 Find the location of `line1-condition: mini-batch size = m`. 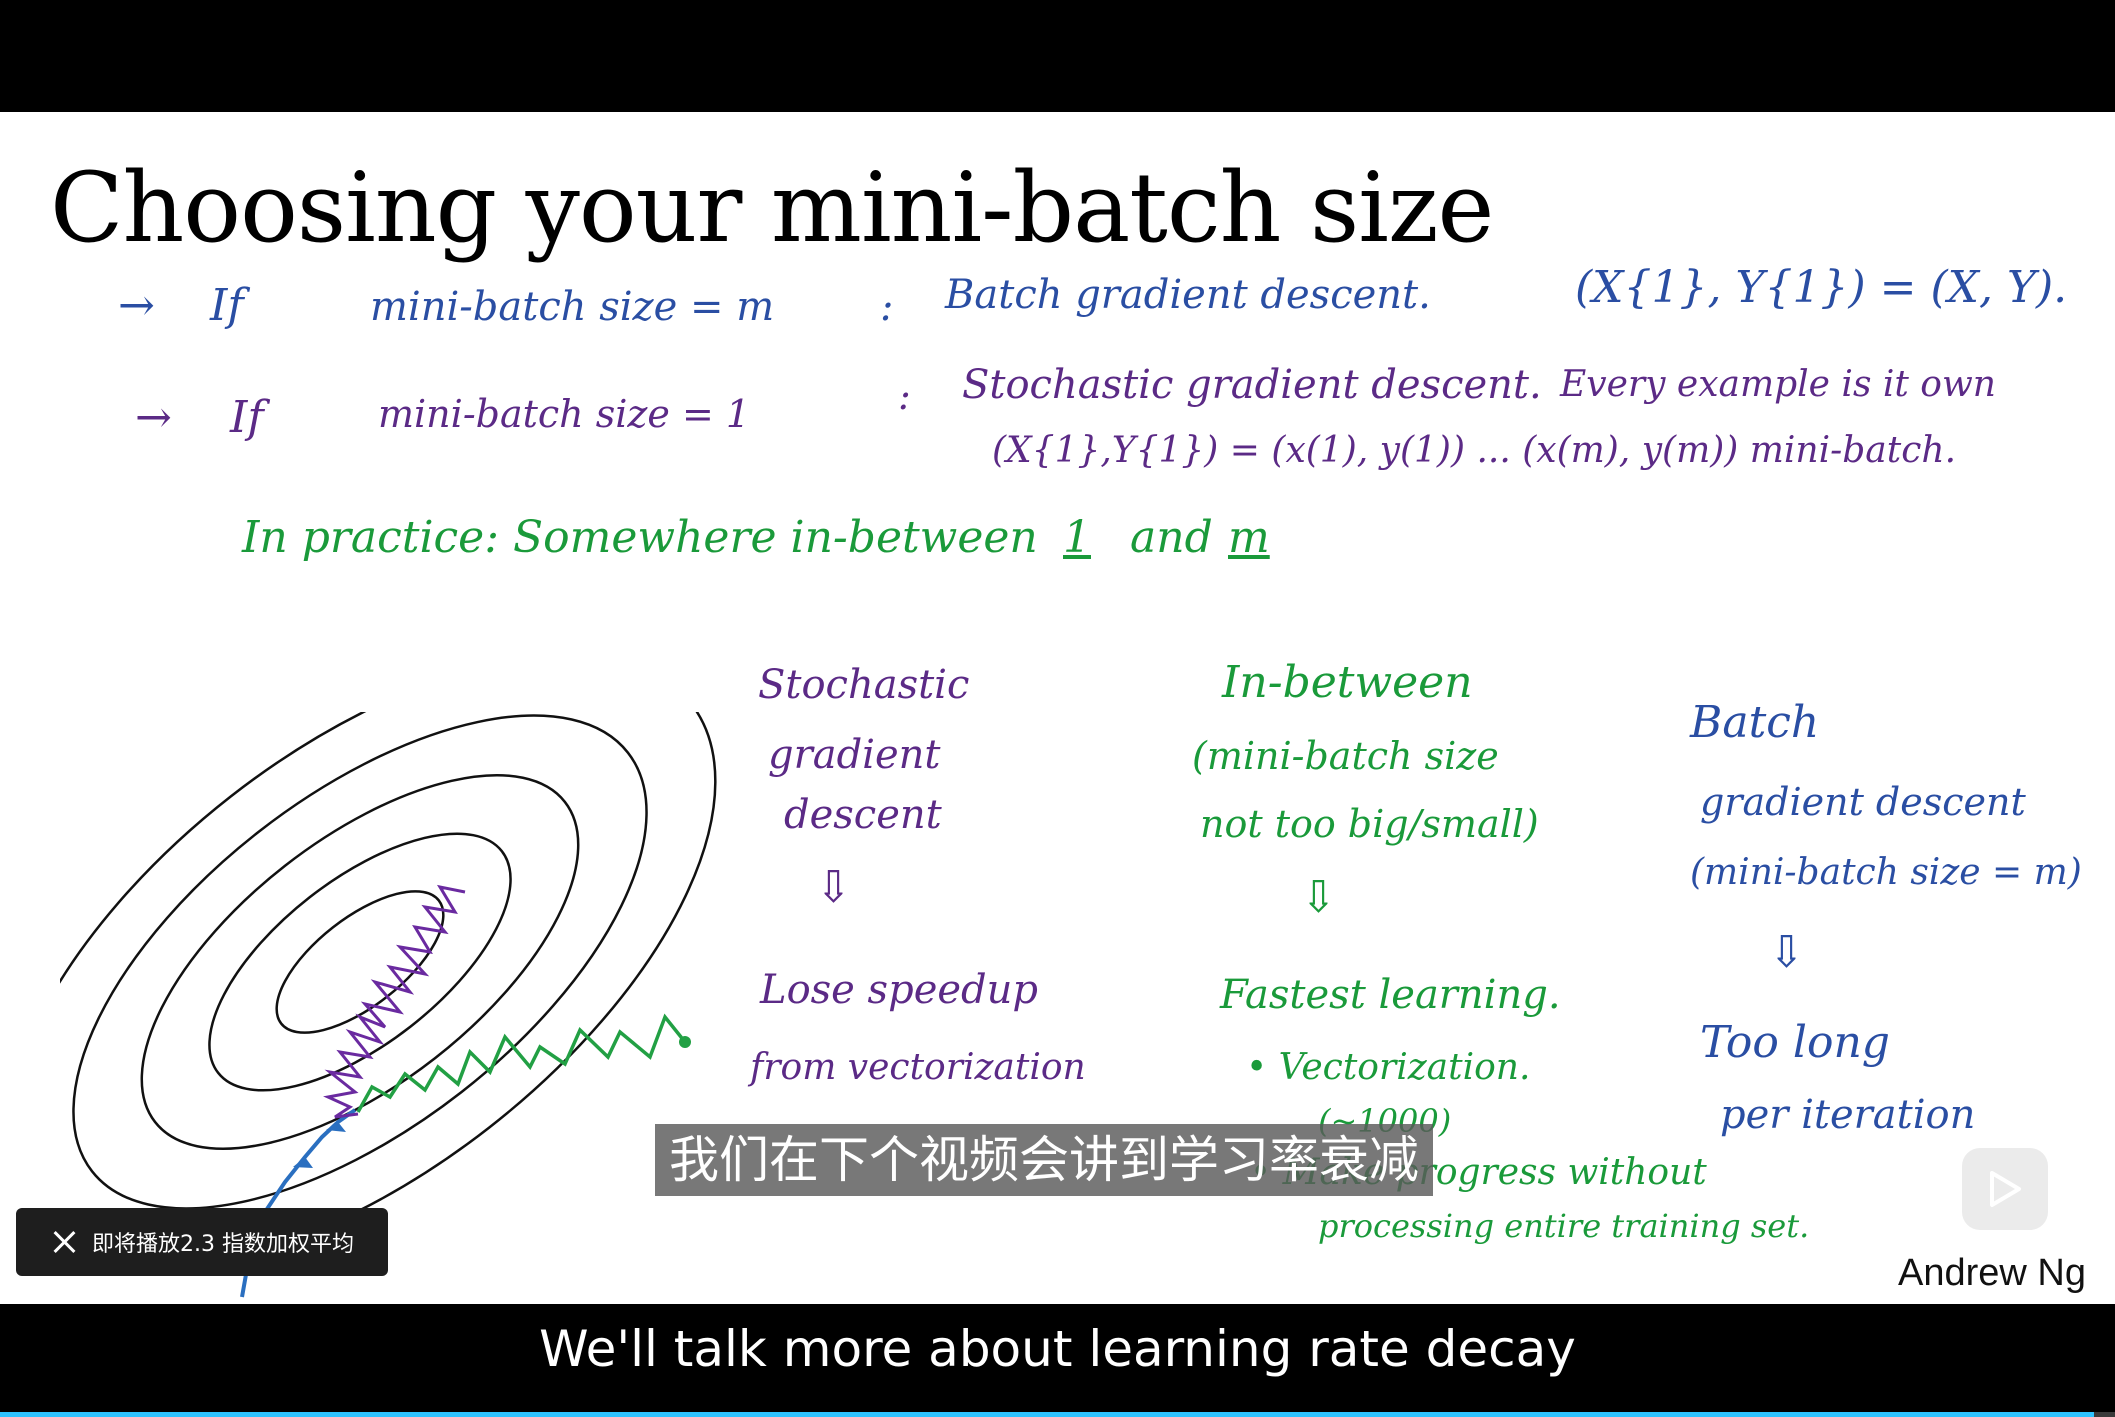

line1-condition: mini-batch size = m is located at coordinates (572, 307).